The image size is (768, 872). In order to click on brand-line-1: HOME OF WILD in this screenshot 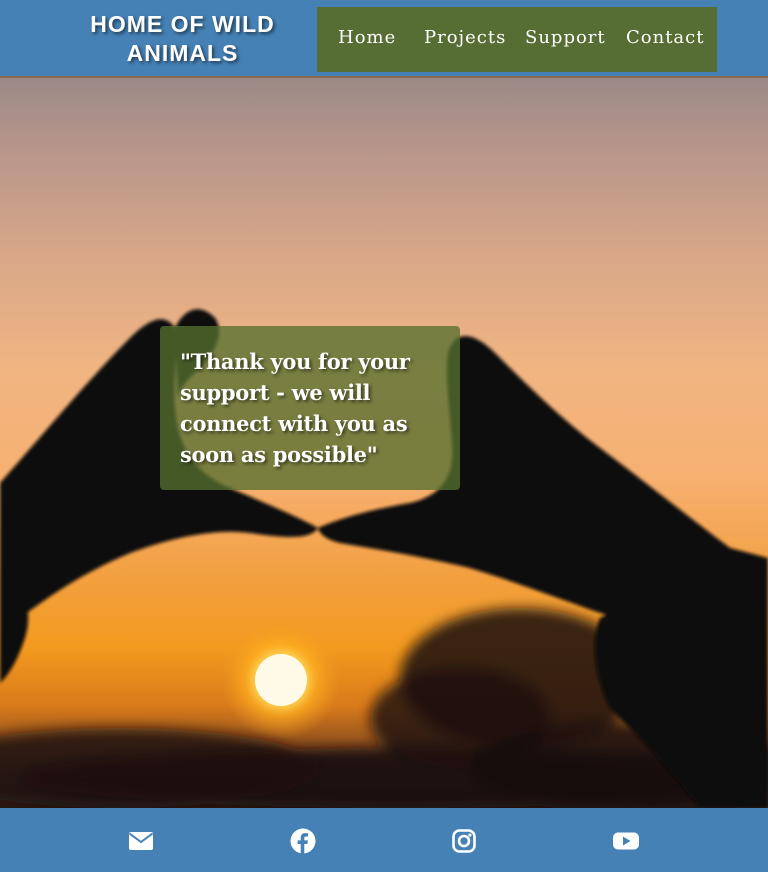, I will do `click(182, 24)`.